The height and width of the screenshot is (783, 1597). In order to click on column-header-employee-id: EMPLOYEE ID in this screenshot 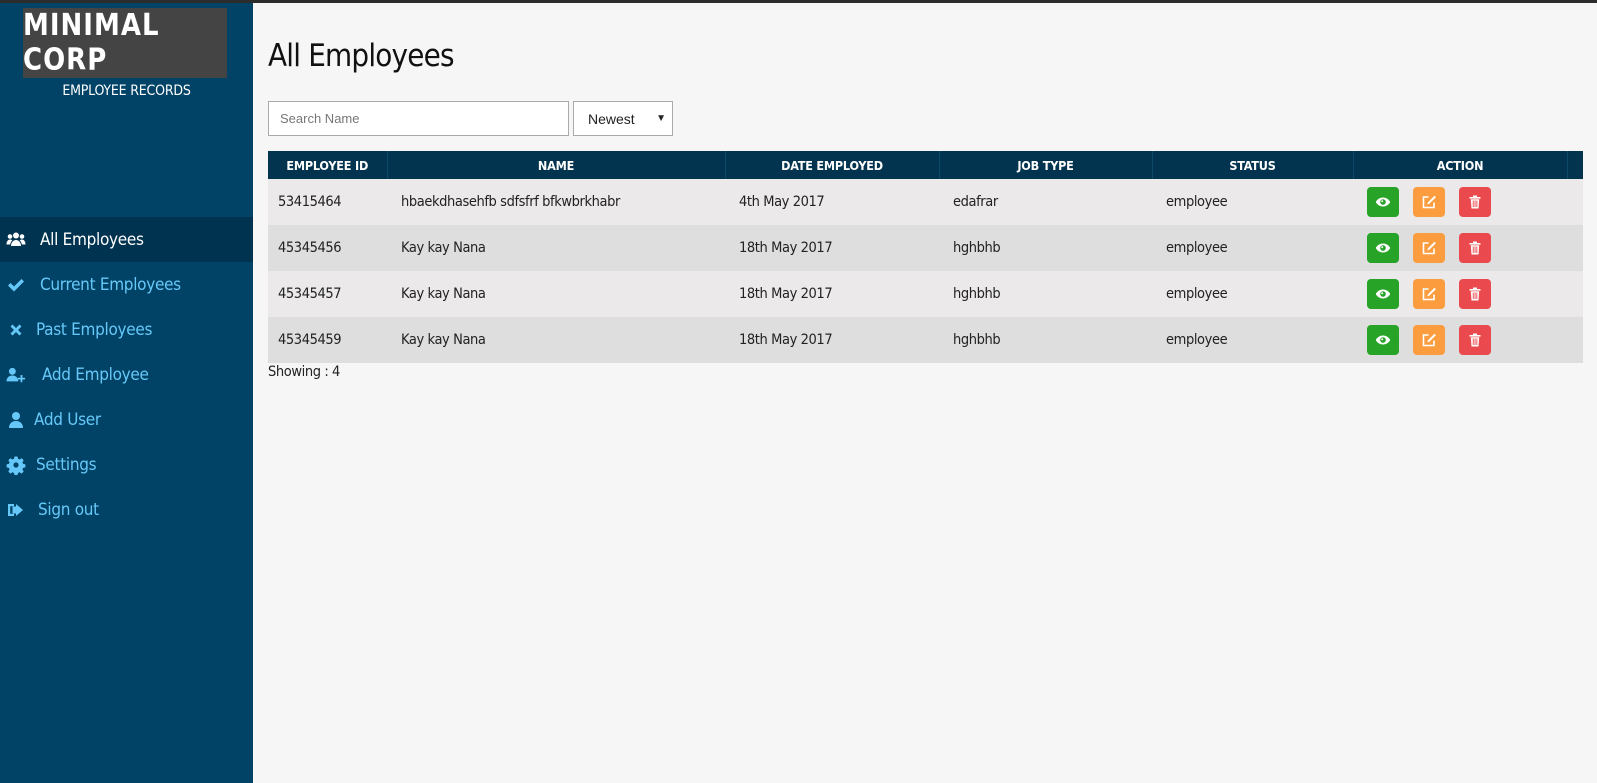, I will do `click(328, 165)`.